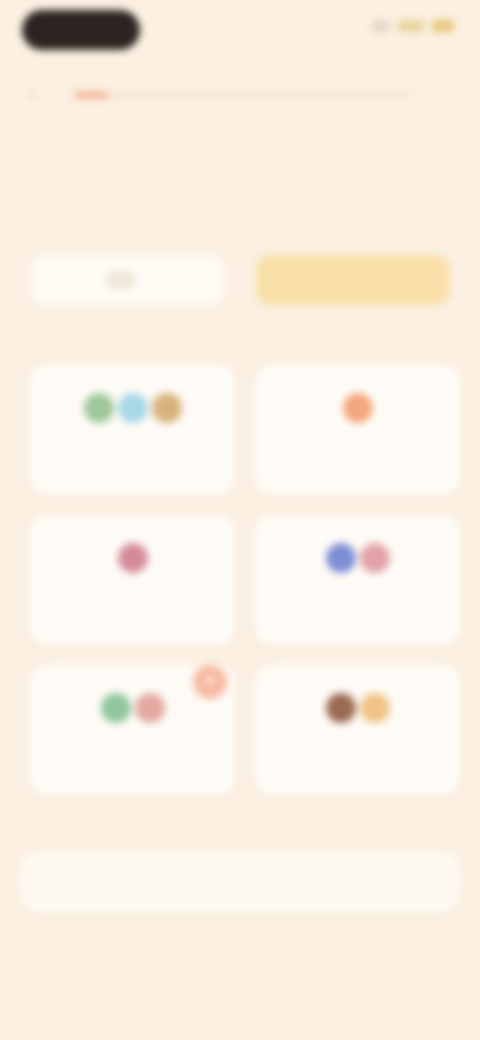  Describe the element at coordinates (240, 280) in the screenshot. I see `language-toggle` at that location.